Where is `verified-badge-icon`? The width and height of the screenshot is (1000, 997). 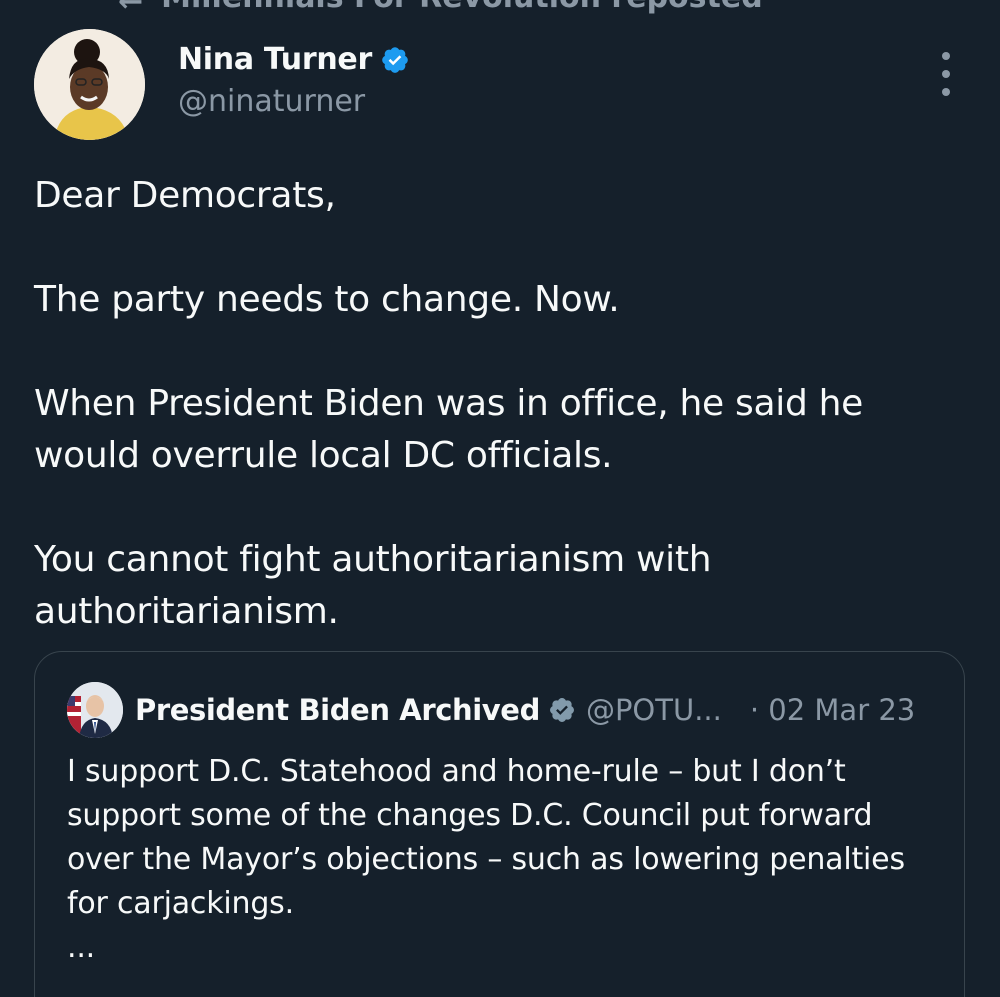 verified-badge-icon is located at coordinates (395, 60).